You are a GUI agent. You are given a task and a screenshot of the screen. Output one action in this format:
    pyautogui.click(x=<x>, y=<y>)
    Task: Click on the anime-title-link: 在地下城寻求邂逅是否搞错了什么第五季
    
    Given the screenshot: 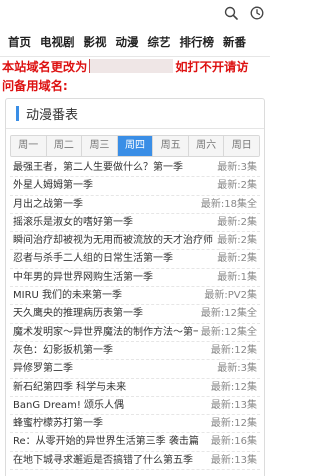 What is the action you would take?
    pyautogui.click(x=103, y=460)
    